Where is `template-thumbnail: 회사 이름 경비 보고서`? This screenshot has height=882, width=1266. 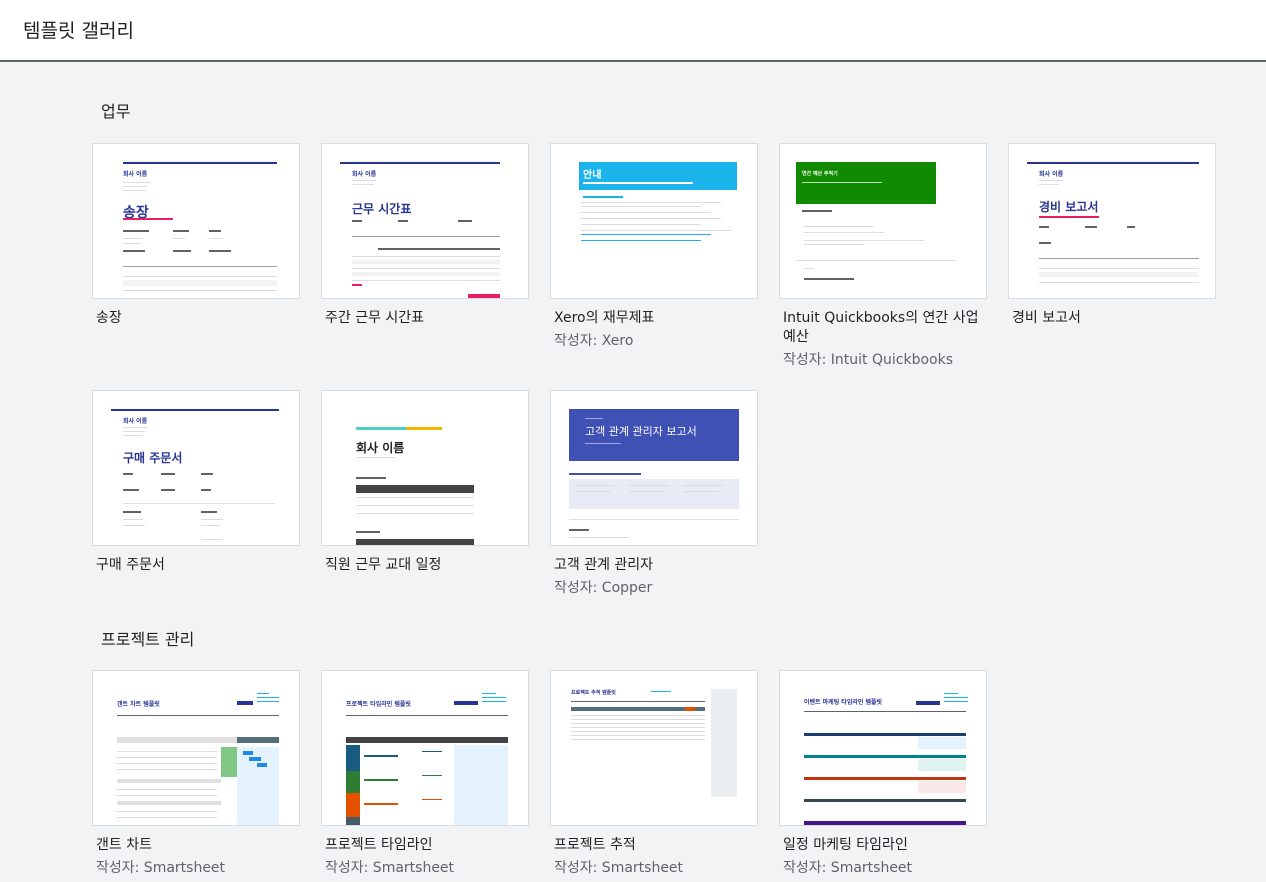
template-thumbnail: 회사 이름 경비 보고서 is located at coordinates (1112, 221).